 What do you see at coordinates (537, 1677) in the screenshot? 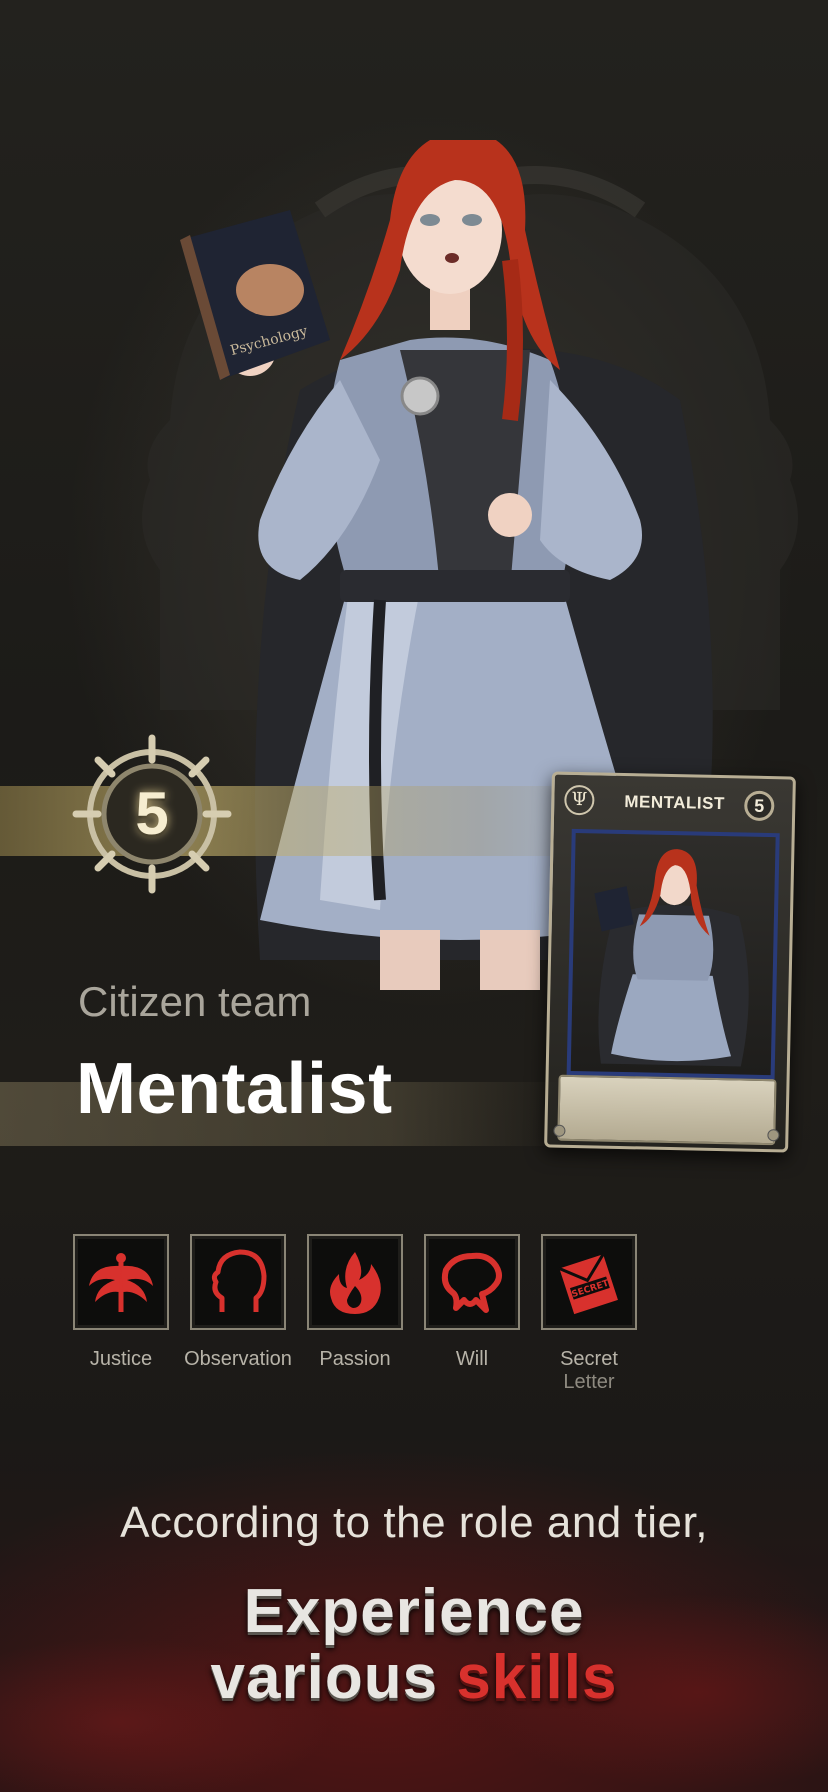
I see `tagline-line2-accent: skills` at bounding box center [537, 1677].